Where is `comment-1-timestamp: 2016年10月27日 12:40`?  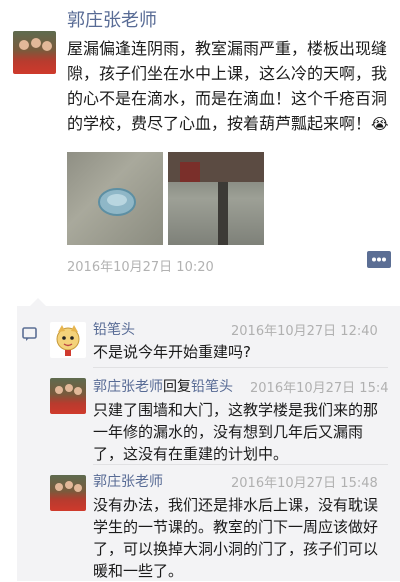
comment-1-timestamp: 2016年10月27日 12:40 is located at coordinates (304, 331).